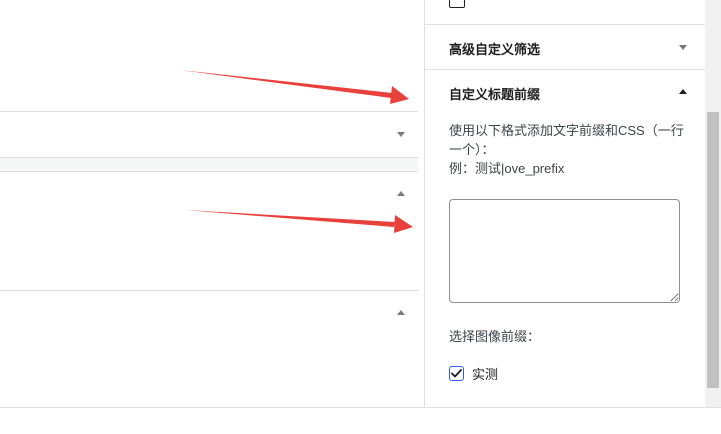  I want to click on image-prefix-option: 实测, so click(473, 373).